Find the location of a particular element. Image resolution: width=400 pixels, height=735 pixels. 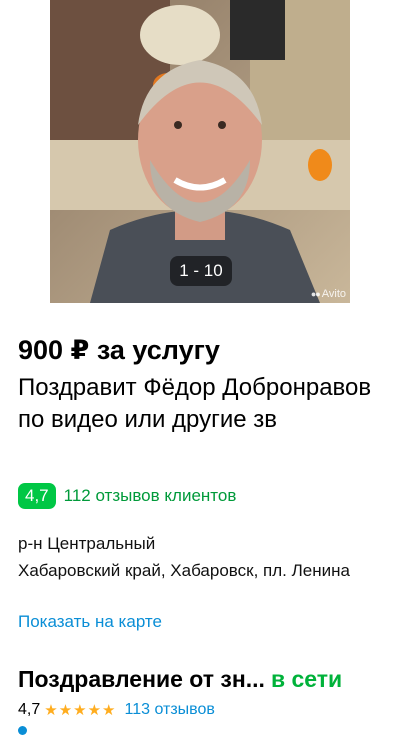

star-rating-icon: ★★★★★ is located at coordinates (80, 710).